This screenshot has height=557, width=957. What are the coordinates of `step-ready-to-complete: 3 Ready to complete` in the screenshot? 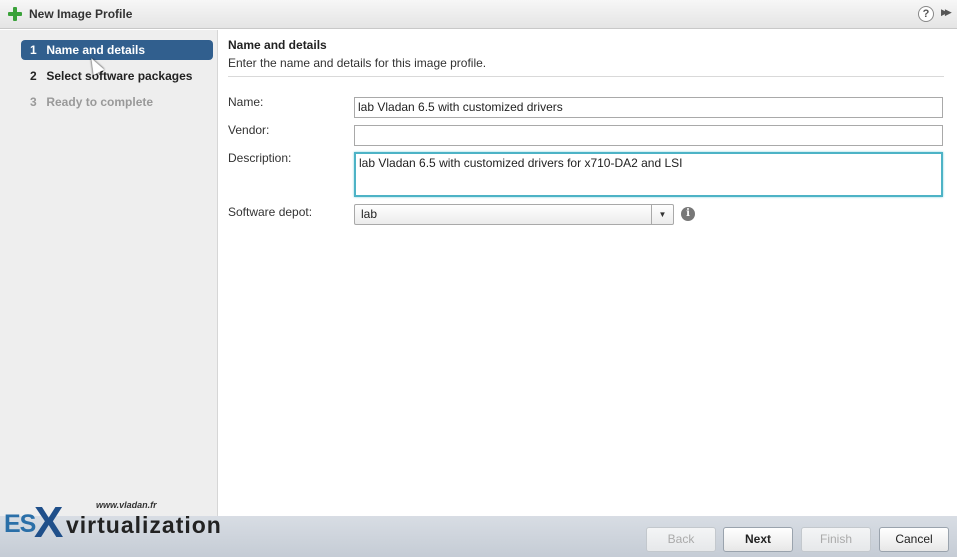 It's located at (117, 102).